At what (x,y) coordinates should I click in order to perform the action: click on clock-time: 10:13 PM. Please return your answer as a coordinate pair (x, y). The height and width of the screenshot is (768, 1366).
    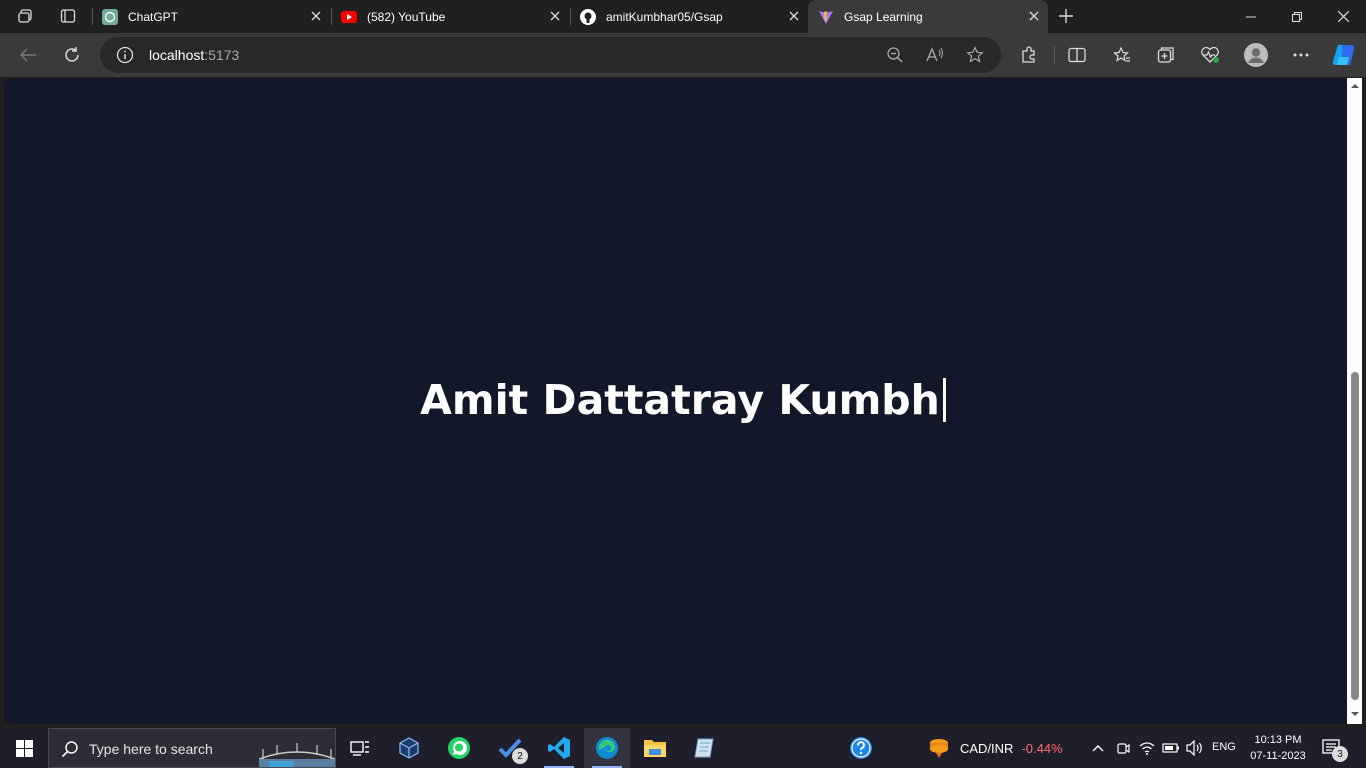
    Looking at the image, I should click on (1278, 740).